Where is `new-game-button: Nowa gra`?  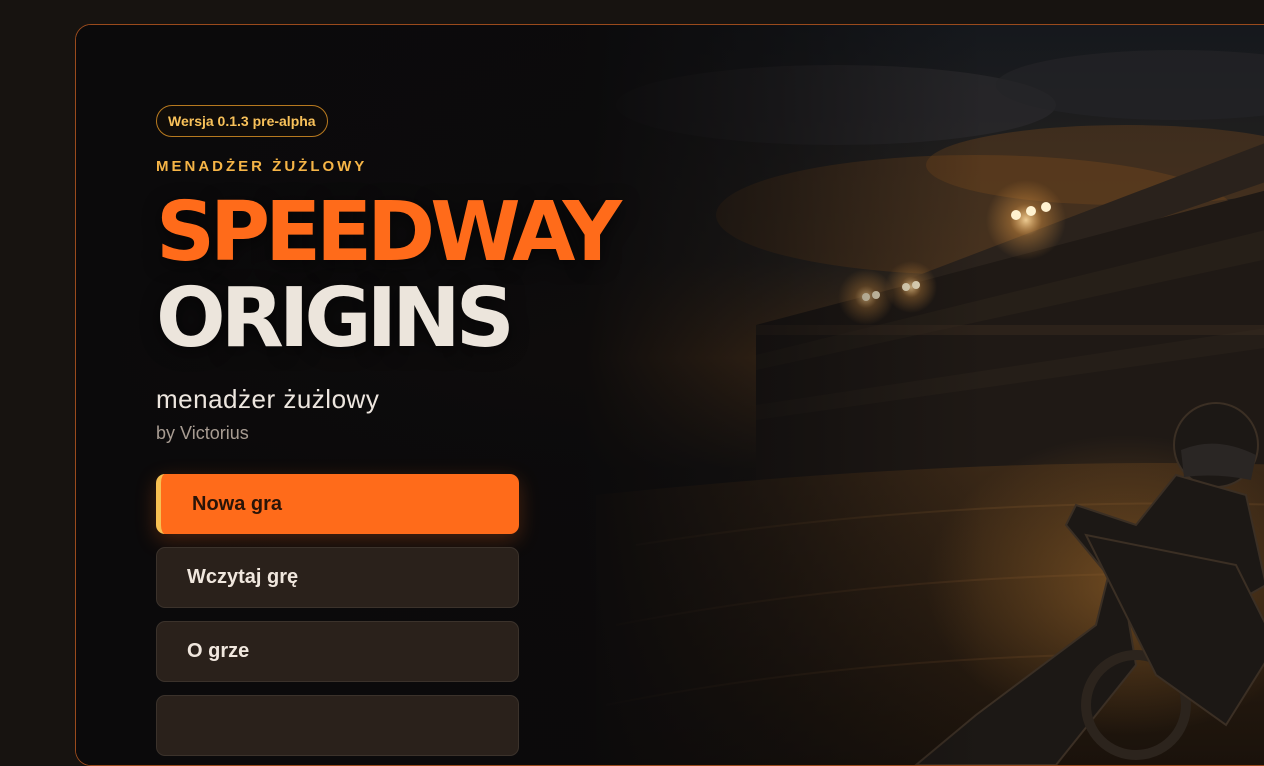
new-game-button: Nowa gra is located at coordinates (337, 504).